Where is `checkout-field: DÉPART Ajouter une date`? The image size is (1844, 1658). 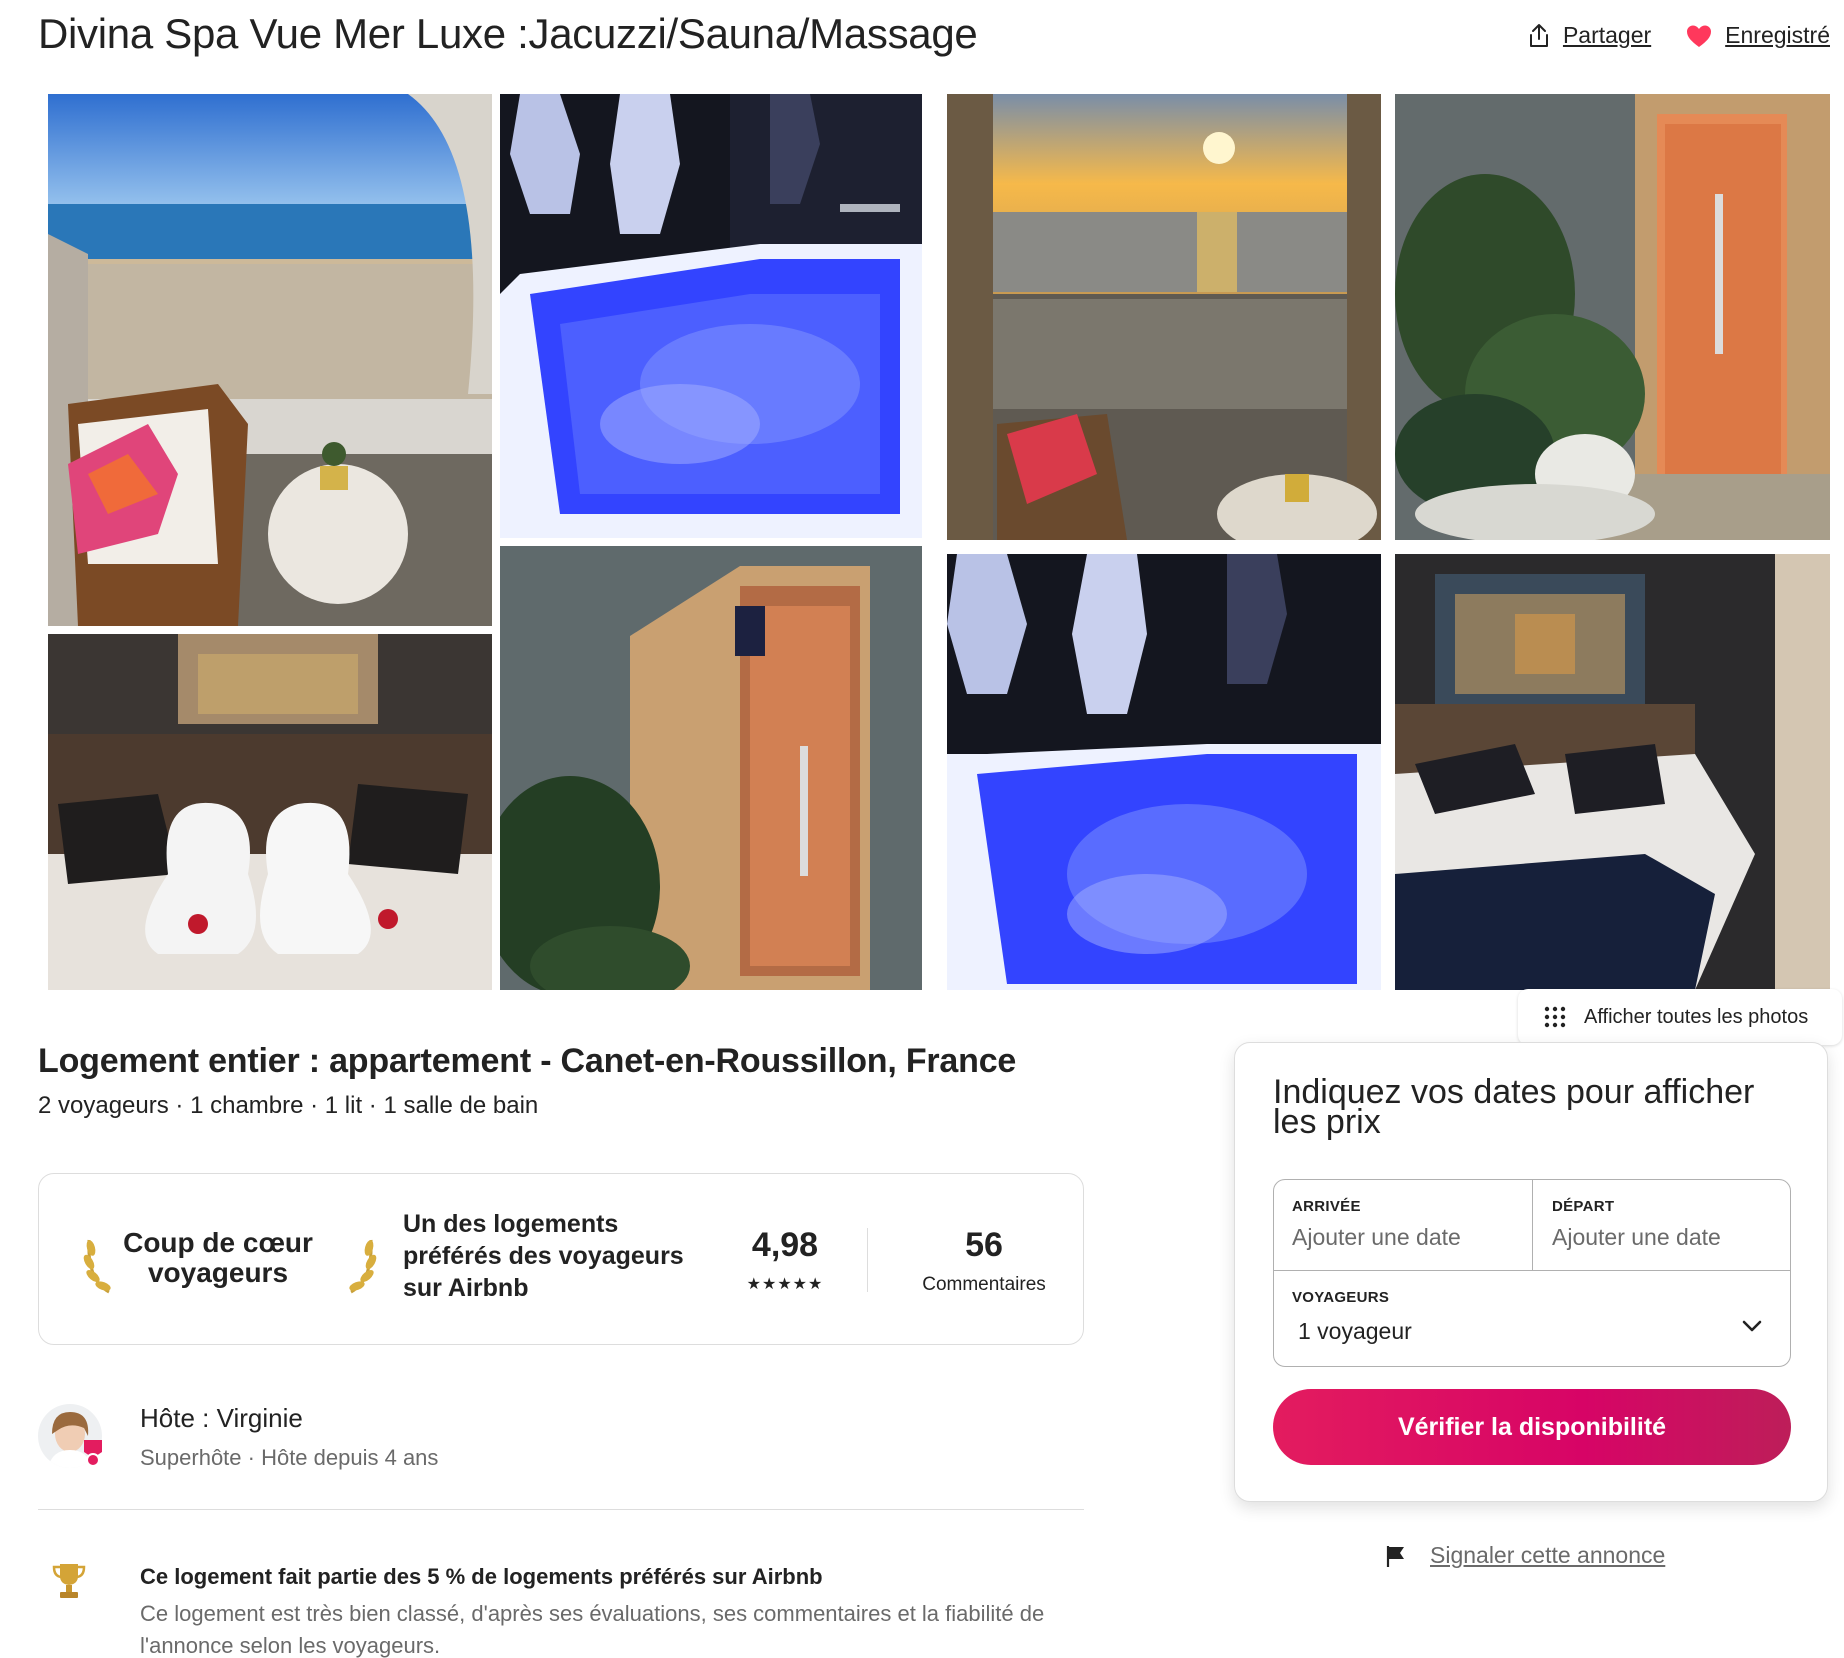 checkout-field: DÉPART Ajouter une date is located at coordinates (1662, 1225).